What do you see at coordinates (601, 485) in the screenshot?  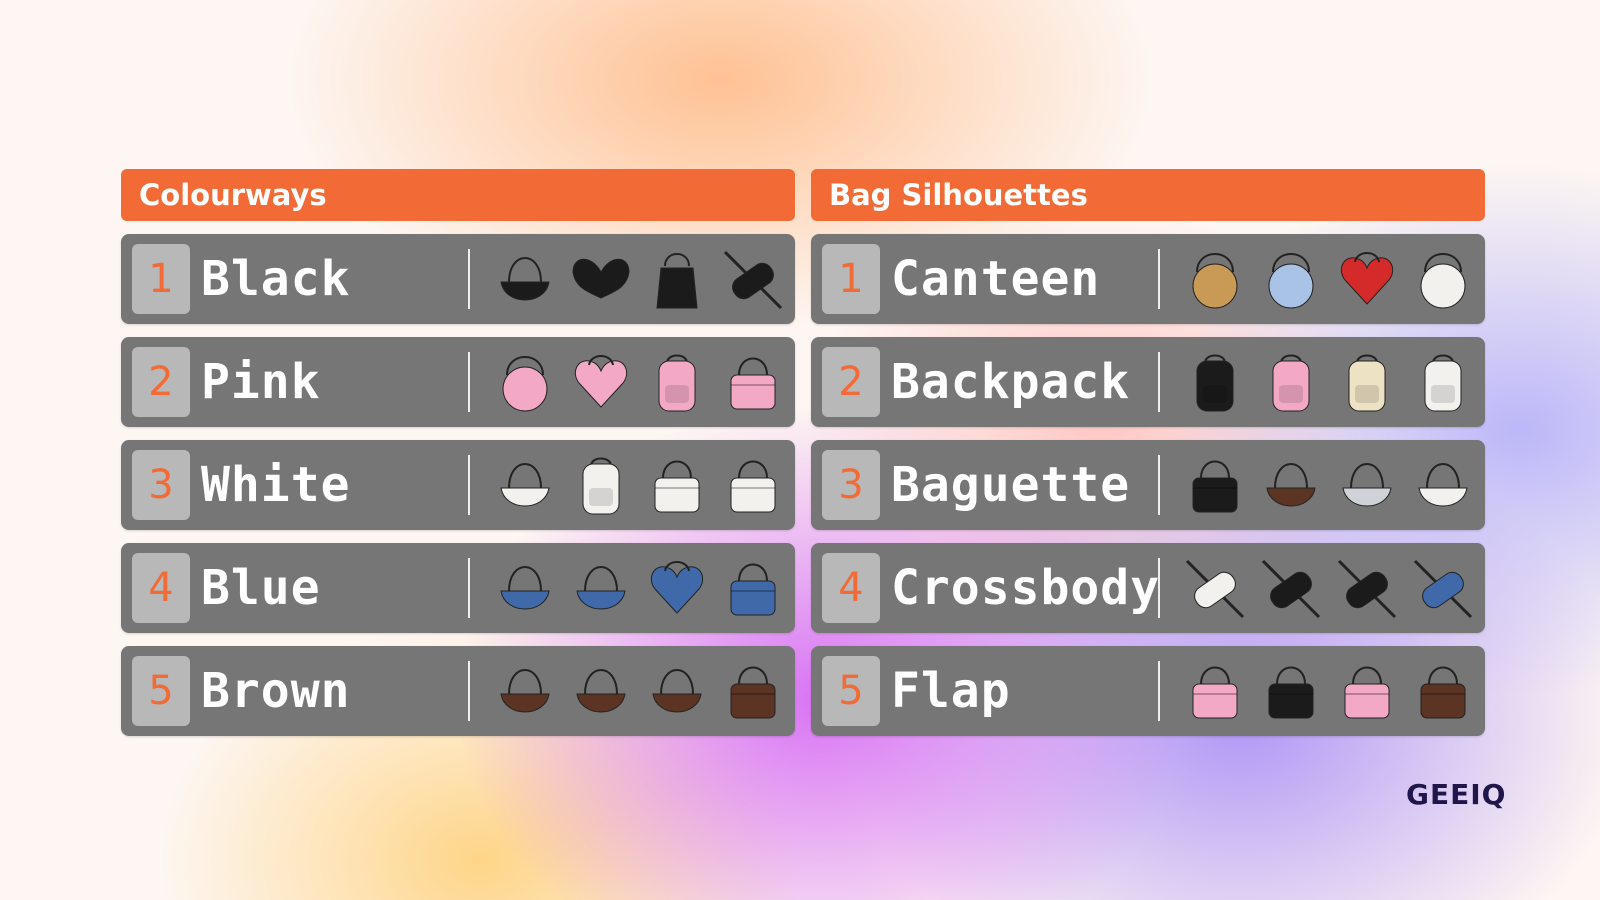 I see `white-bow-backpack-icon` at bounding box center [601, 485].